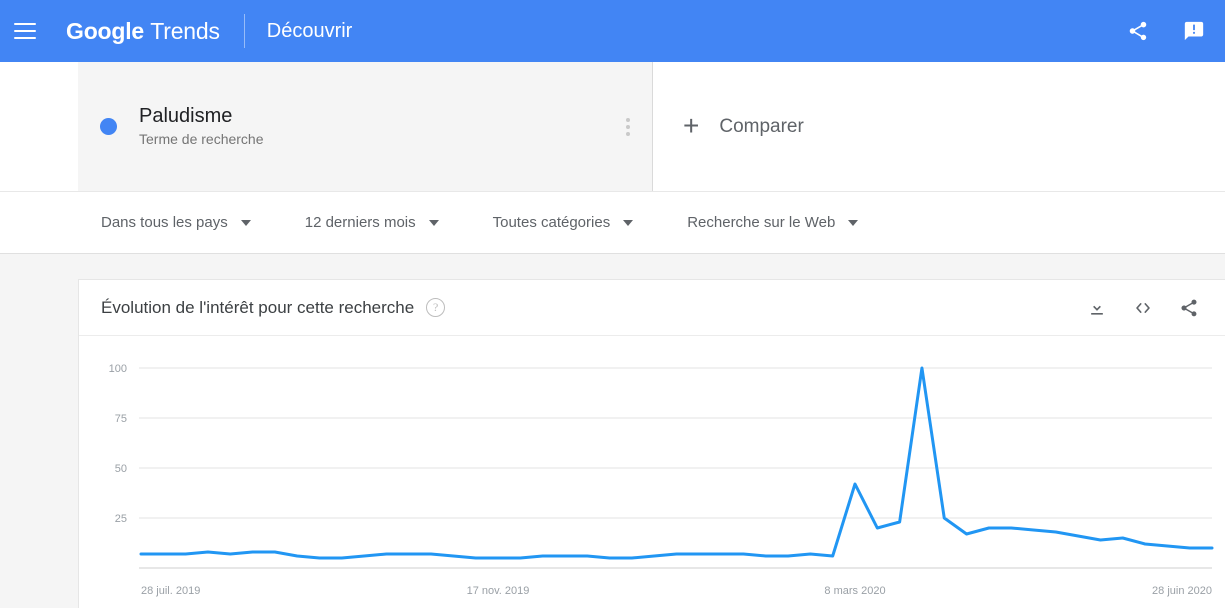 The height and width of the screenshot is (608, 1225). I want to click on brand-trends: Trends, so click(185, 30).